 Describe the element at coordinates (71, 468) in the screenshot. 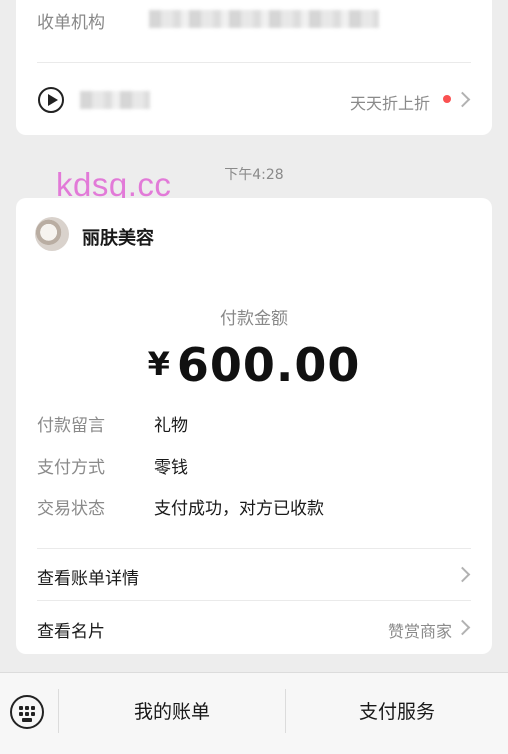

I see `payment-method-label: 支付方式` at that location.